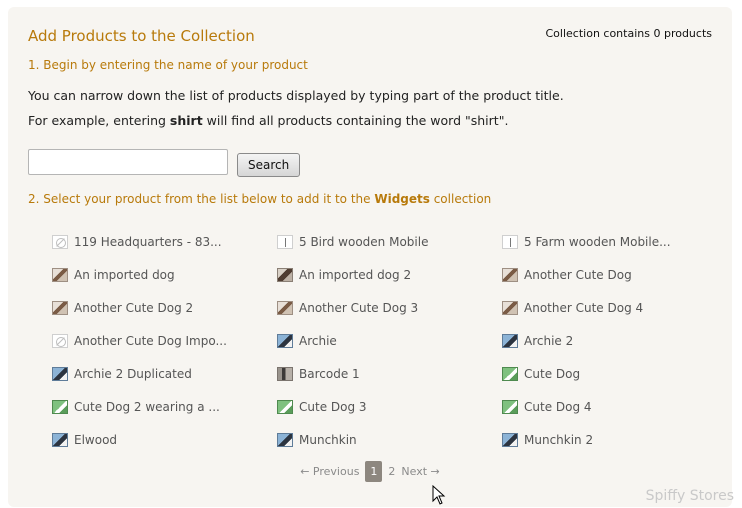  Describe the element at coordinates (355, 274) in the screenshot. I see `product-label: An imported dog 2` at that location.